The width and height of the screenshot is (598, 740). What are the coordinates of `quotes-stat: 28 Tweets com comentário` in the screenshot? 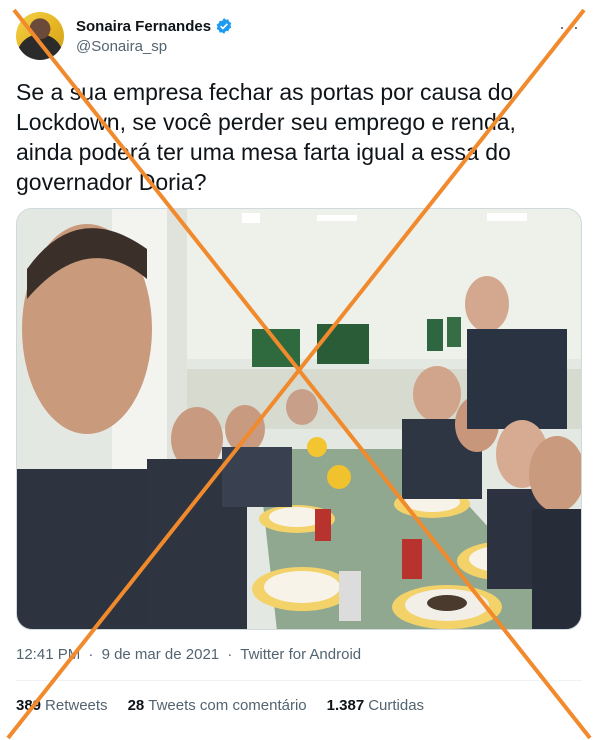 It's located at (217, 705).